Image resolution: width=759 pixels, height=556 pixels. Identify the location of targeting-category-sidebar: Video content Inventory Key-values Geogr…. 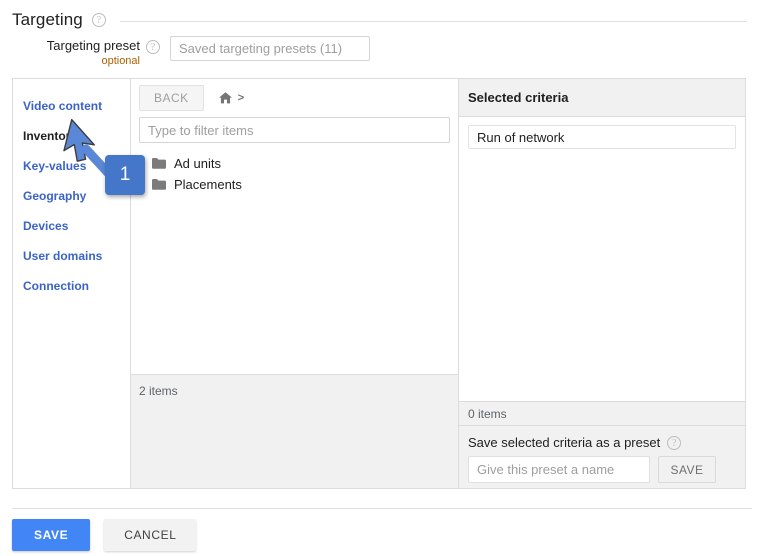
(72, 283).